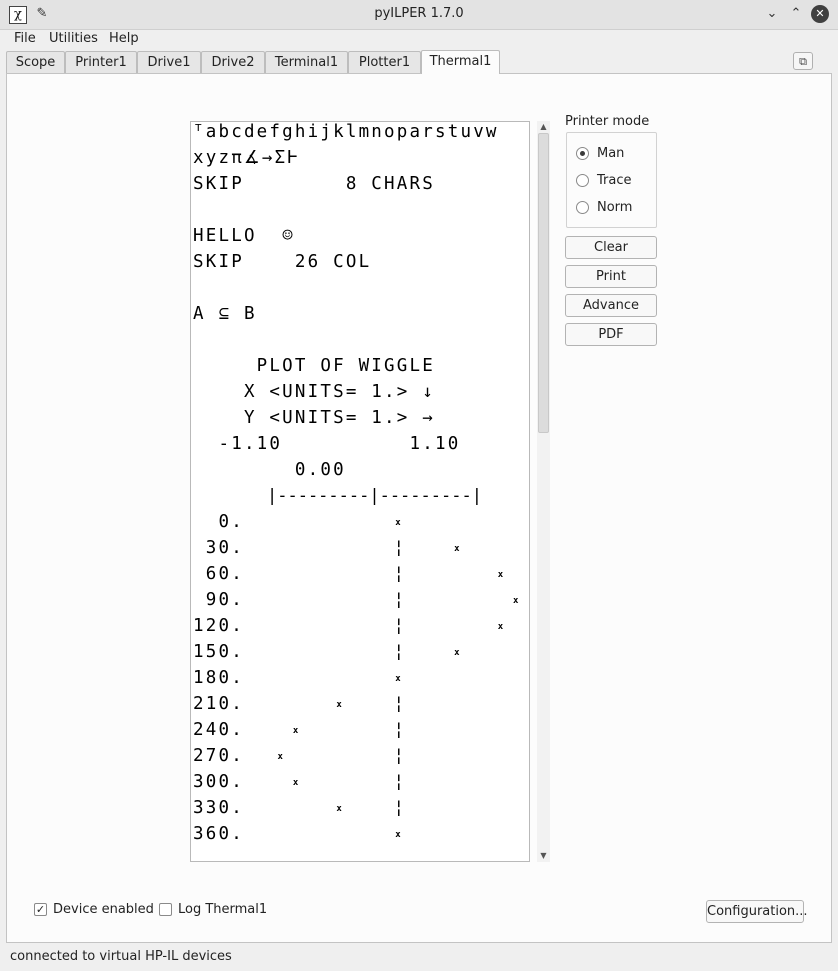 The height and width of the screenshot is (971, 838). What do you see at coordinates (124, 38) in the screenshot?
I see `menu-help: Help` at bounding box center [124, 38].